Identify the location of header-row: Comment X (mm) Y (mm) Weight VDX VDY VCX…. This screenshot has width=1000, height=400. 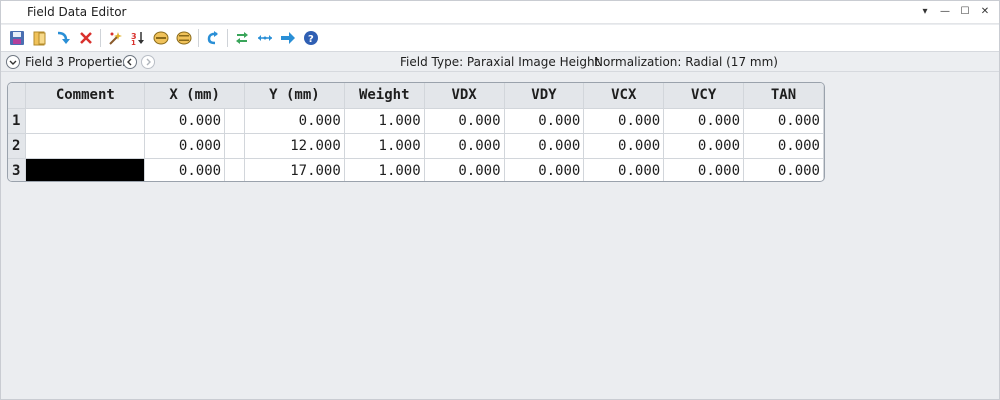
(416, 96).